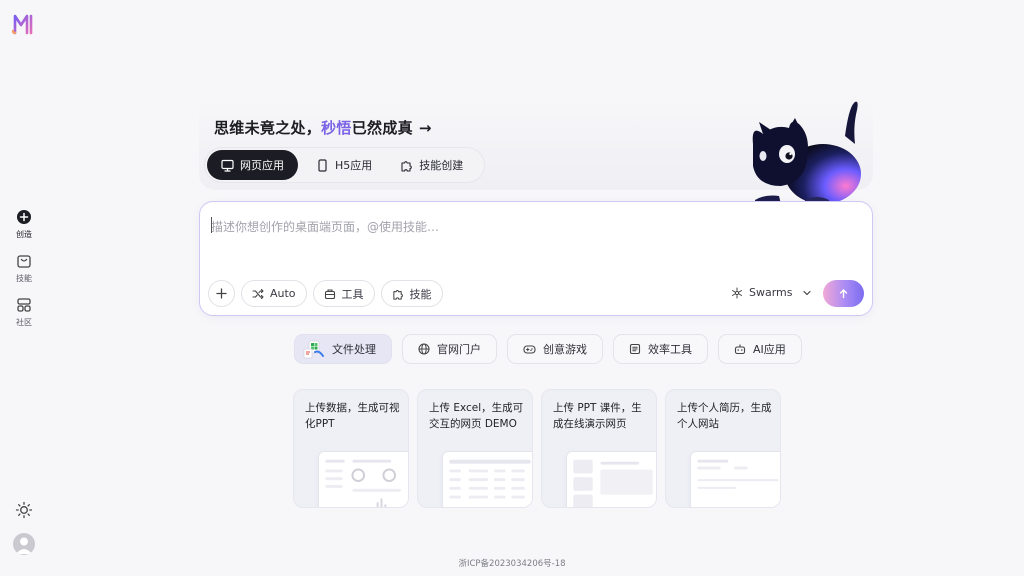 This screenshot has width=1024, height=576. I want to click on gamepad-icon, so click(529, 349).